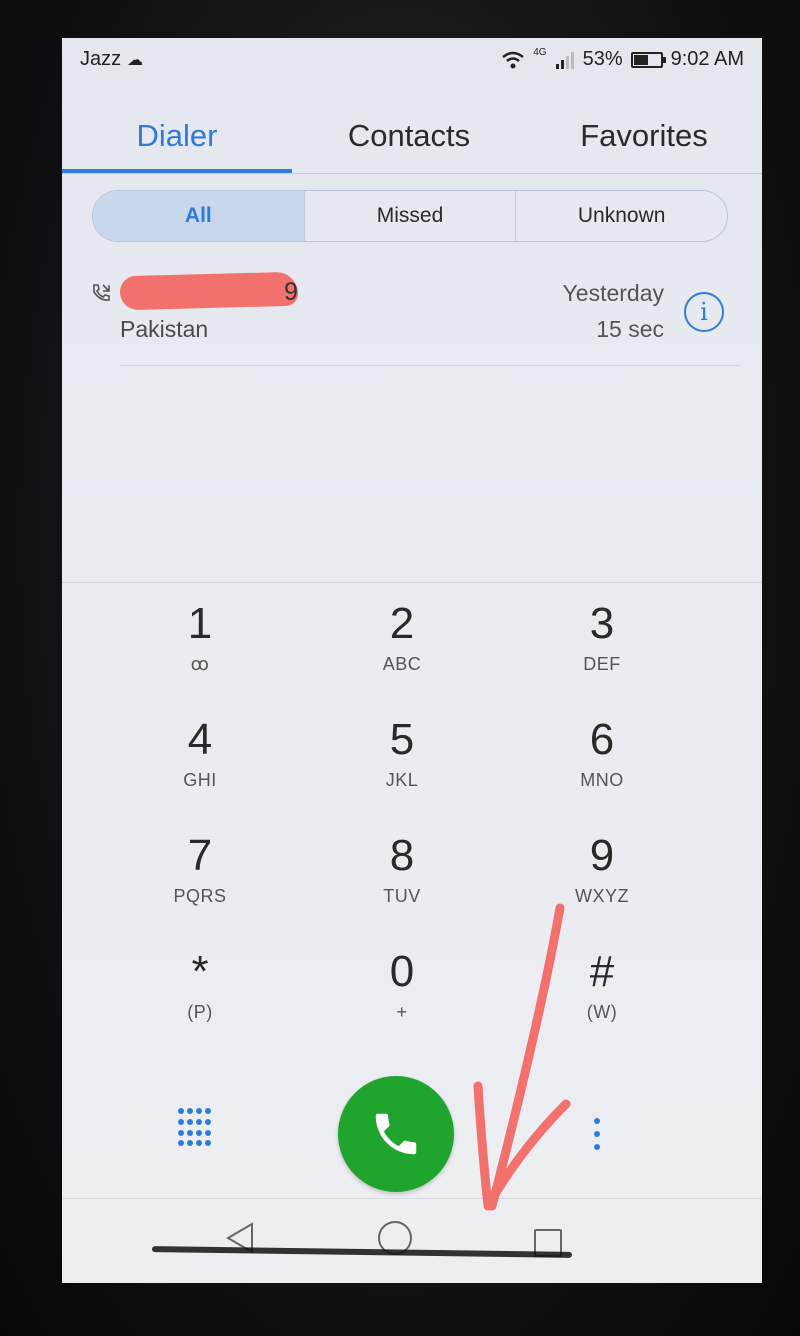 The image size is (800, 1336). Describe the element at coordinates (200, 780) in the screenshot. I see `key-letters: GHI` at that location.